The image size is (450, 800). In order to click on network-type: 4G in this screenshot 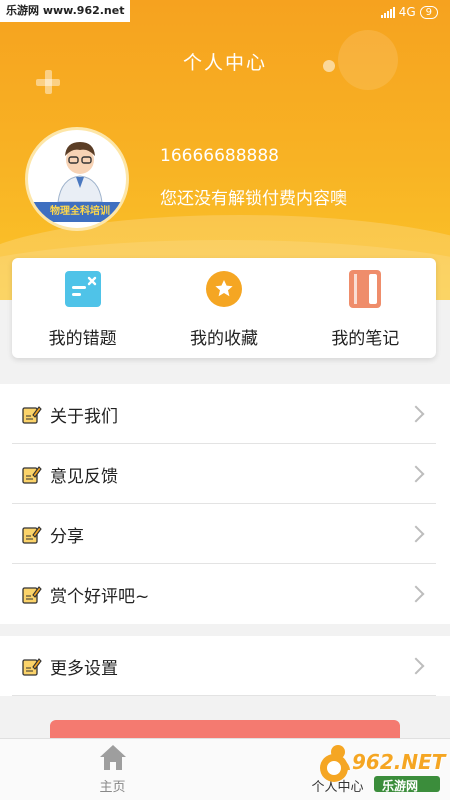, I will do `click(407, 12)`.